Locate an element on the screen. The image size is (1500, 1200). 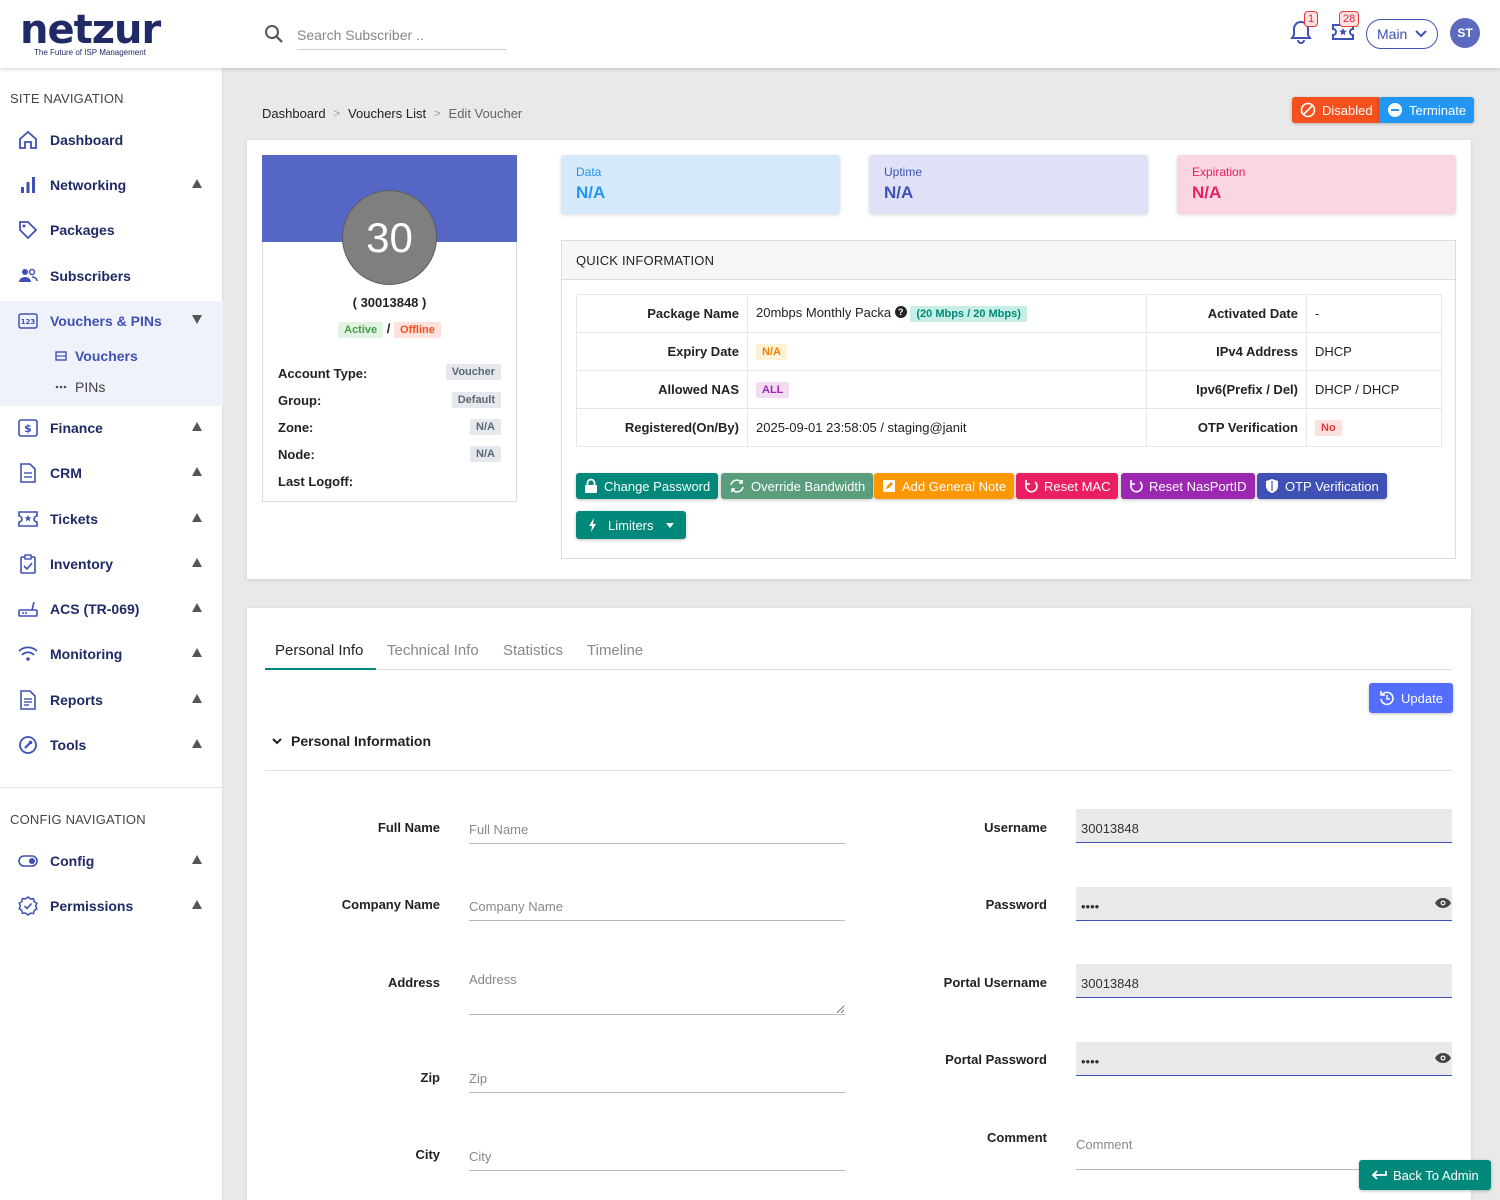
city-input is located at coordinates (657, 1154).